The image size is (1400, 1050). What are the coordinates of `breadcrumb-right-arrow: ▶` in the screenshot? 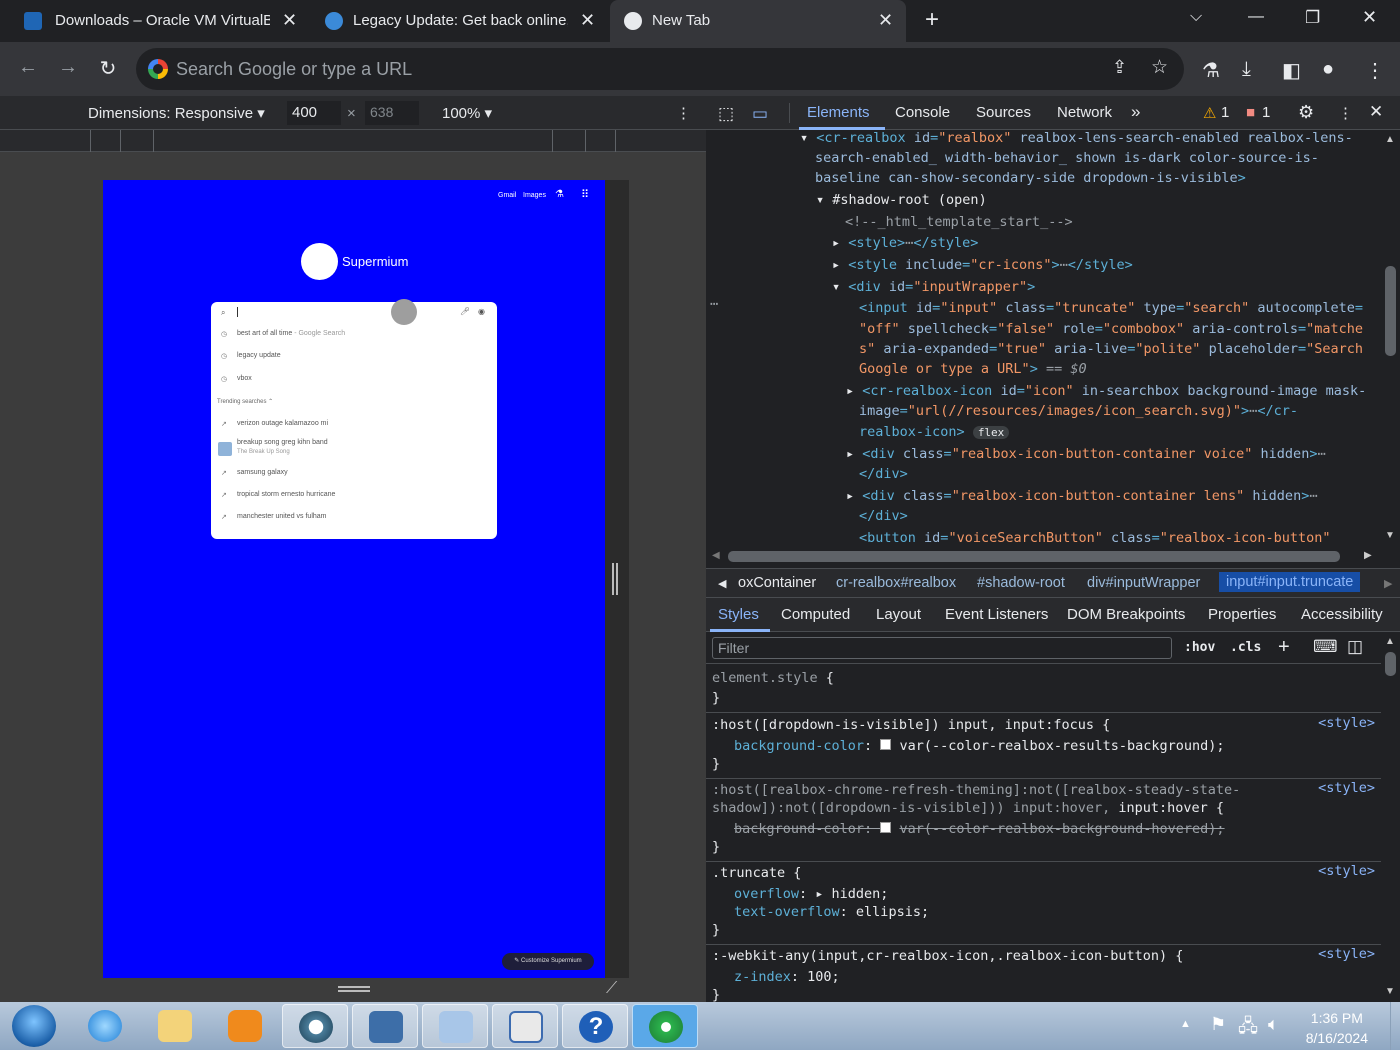 It's located at (1388, 583).